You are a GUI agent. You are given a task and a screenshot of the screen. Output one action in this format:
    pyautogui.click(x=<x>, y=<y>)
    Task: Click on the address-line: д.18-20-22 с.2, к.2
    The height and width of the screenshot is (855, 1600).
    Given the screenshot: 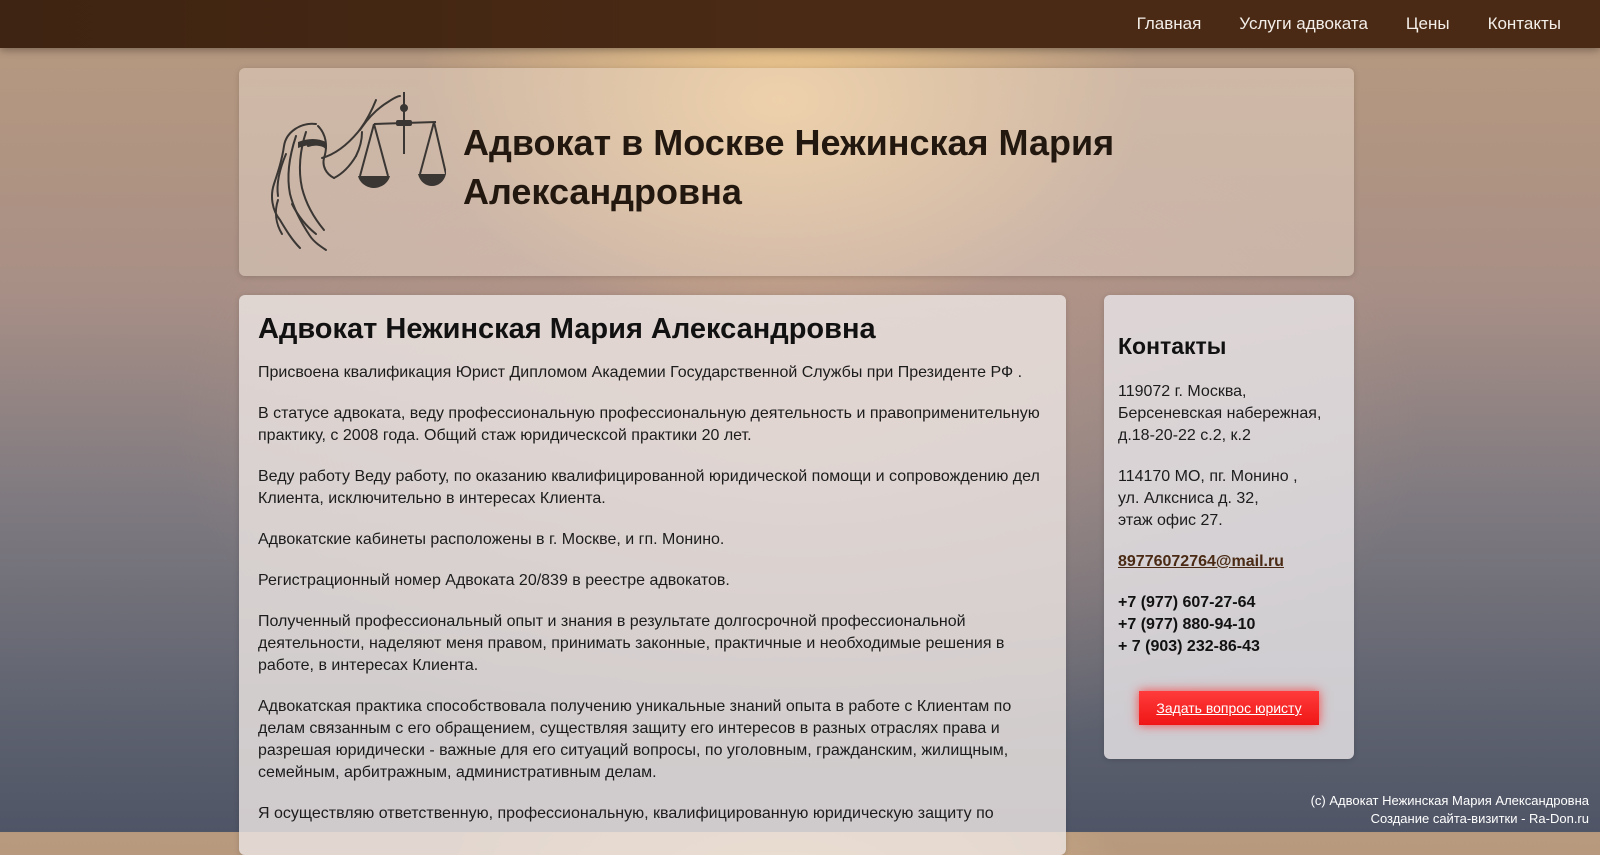 What is the action you would take?
    pyautogui.click(x=1184, y=435)
    